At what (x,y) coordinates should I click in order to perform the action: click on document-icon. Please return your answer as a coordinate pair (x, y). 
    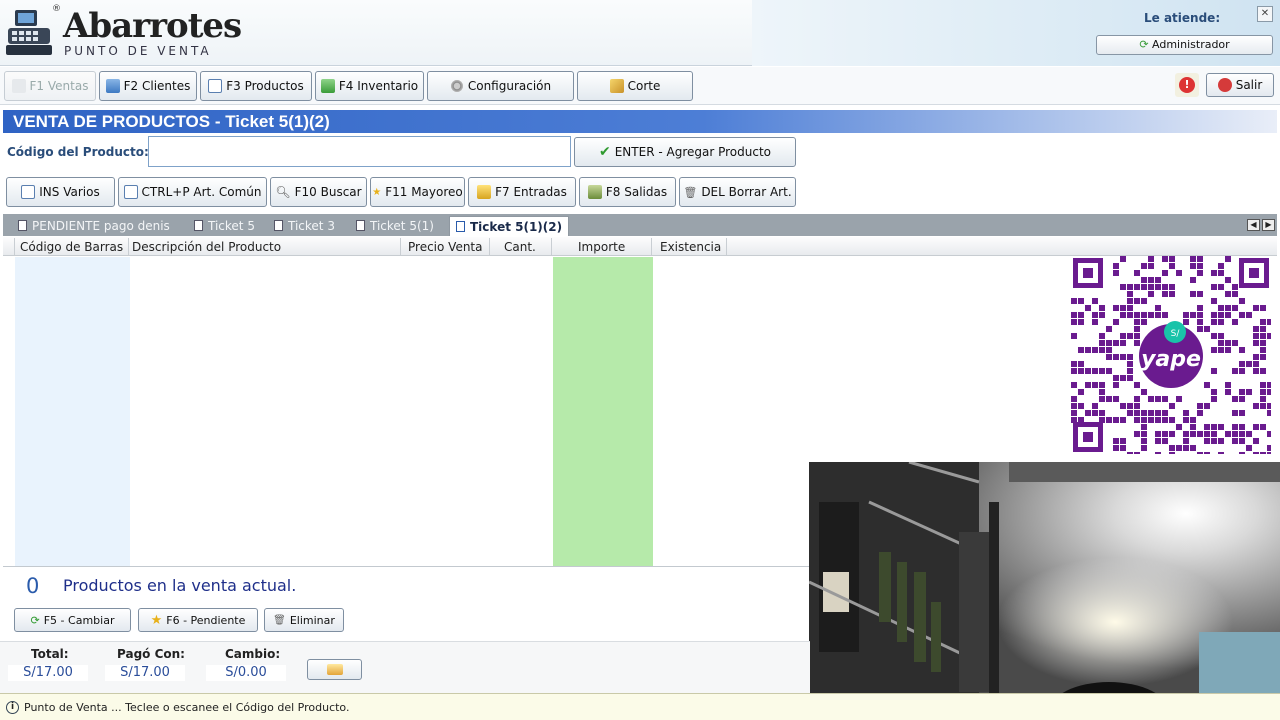
    Looking at the image, I should click on (28, 192).